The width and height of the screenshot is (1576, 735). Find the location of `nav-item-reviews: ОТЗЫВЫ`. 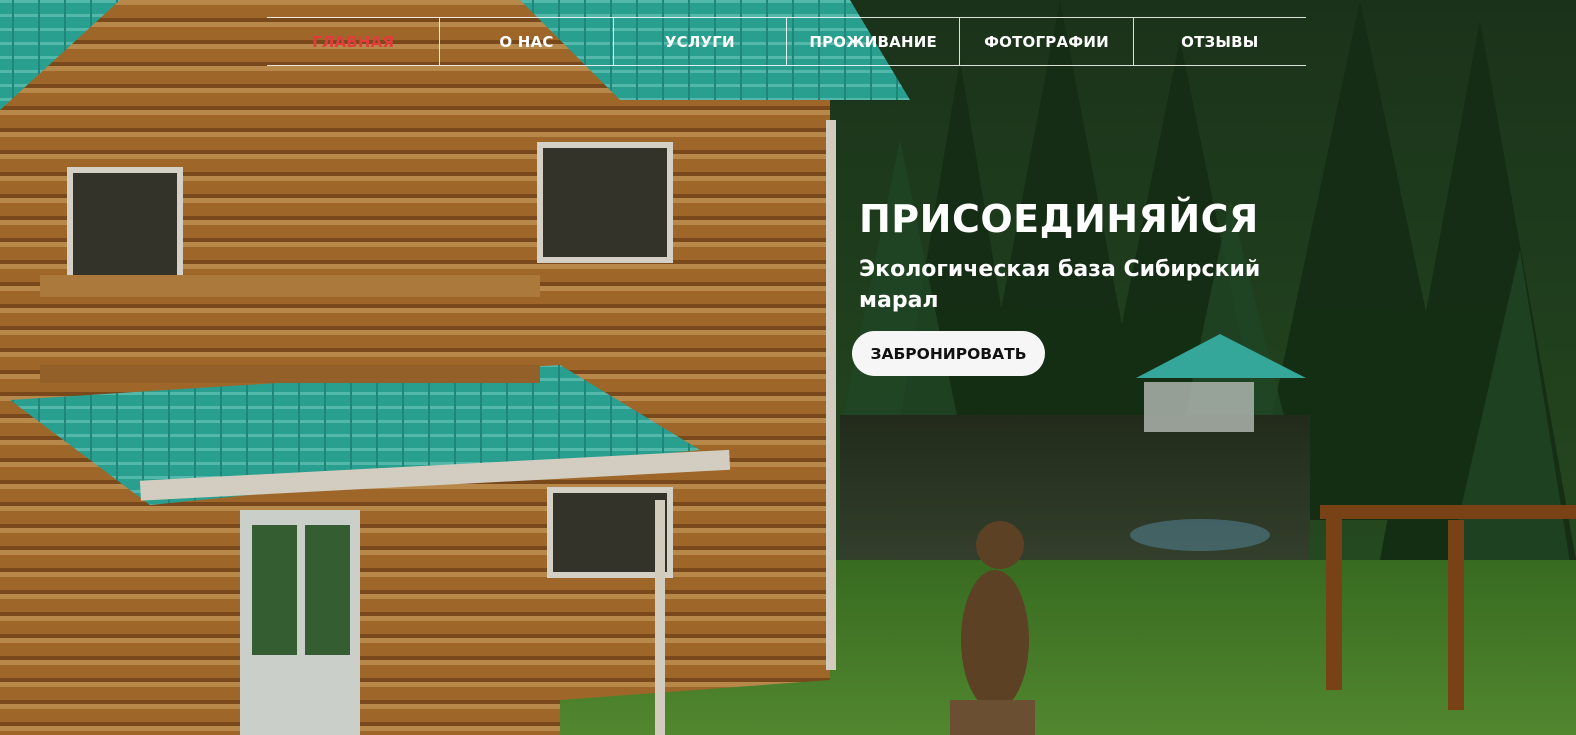

nav-item-reviews: ОТЗЫВЫ is located at coordinates (1219, 41).